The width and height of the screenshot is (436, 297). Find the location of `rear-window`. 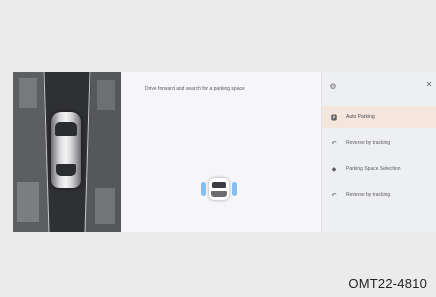

rear-window is located at coordinates (66, 170).